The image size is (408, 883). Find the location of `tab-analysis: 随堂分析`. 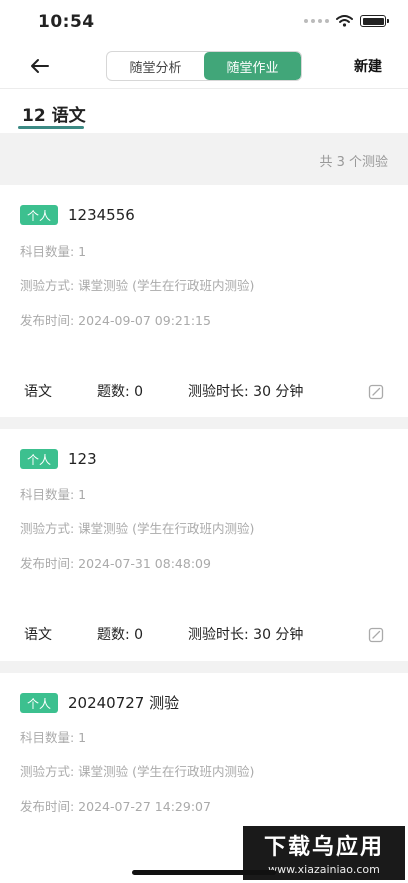

tab-analysis: 随堂分析 is located at coordinates (155, 66).